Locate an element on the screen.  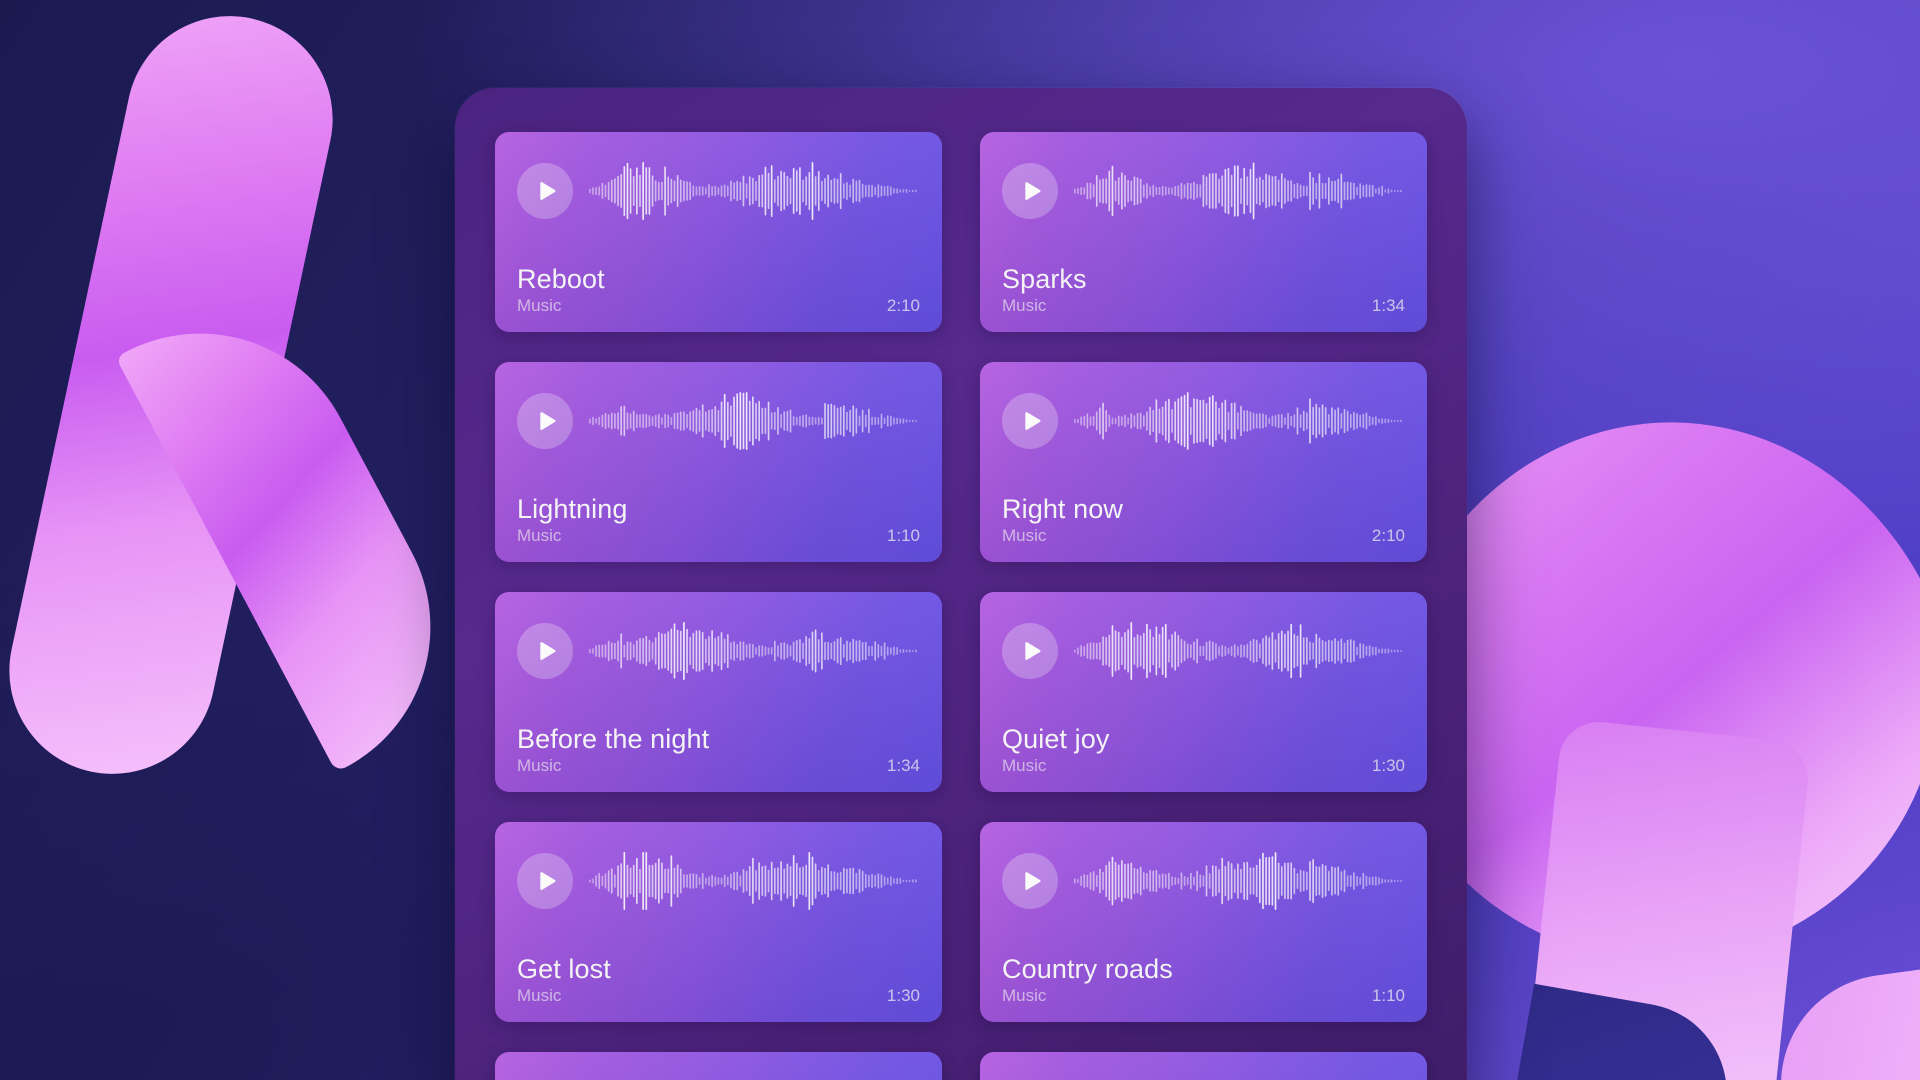
track-card: Quiet joy Music 1:30 is located at coordinates (1203, 692).